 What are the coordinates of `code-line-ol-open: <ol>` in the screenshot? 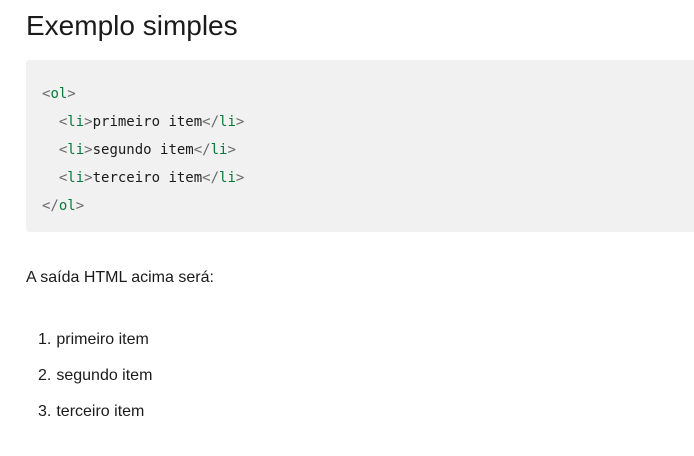 It's located at (59, 94).